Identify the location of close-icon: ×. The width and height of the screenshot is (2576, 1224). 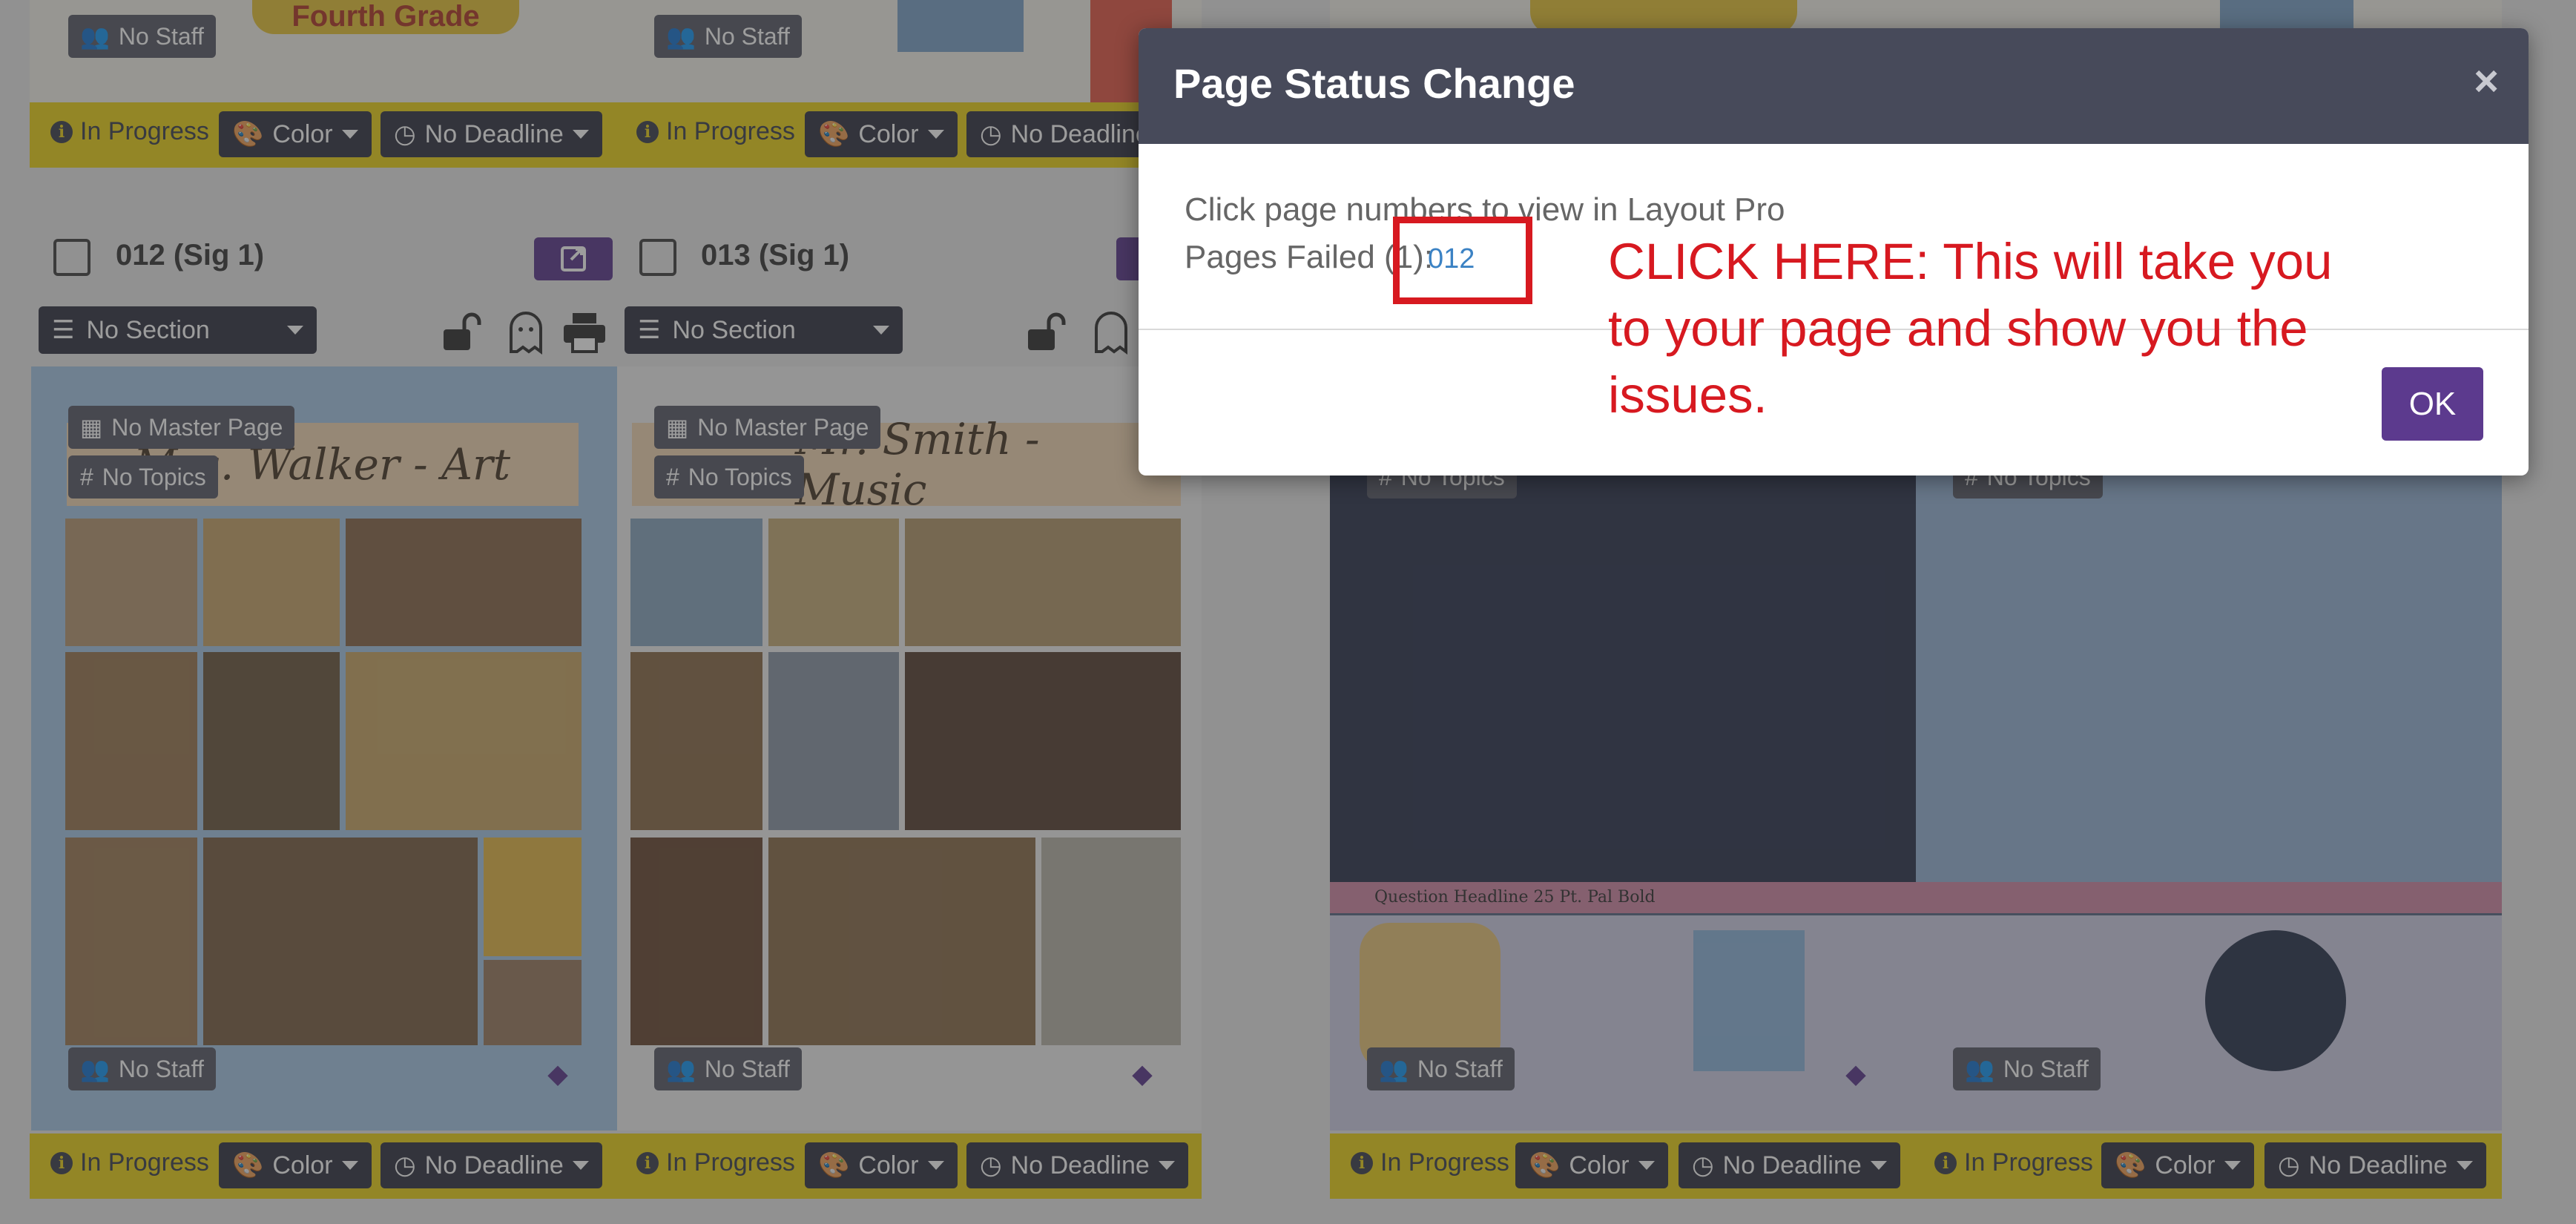
(2486, 81).